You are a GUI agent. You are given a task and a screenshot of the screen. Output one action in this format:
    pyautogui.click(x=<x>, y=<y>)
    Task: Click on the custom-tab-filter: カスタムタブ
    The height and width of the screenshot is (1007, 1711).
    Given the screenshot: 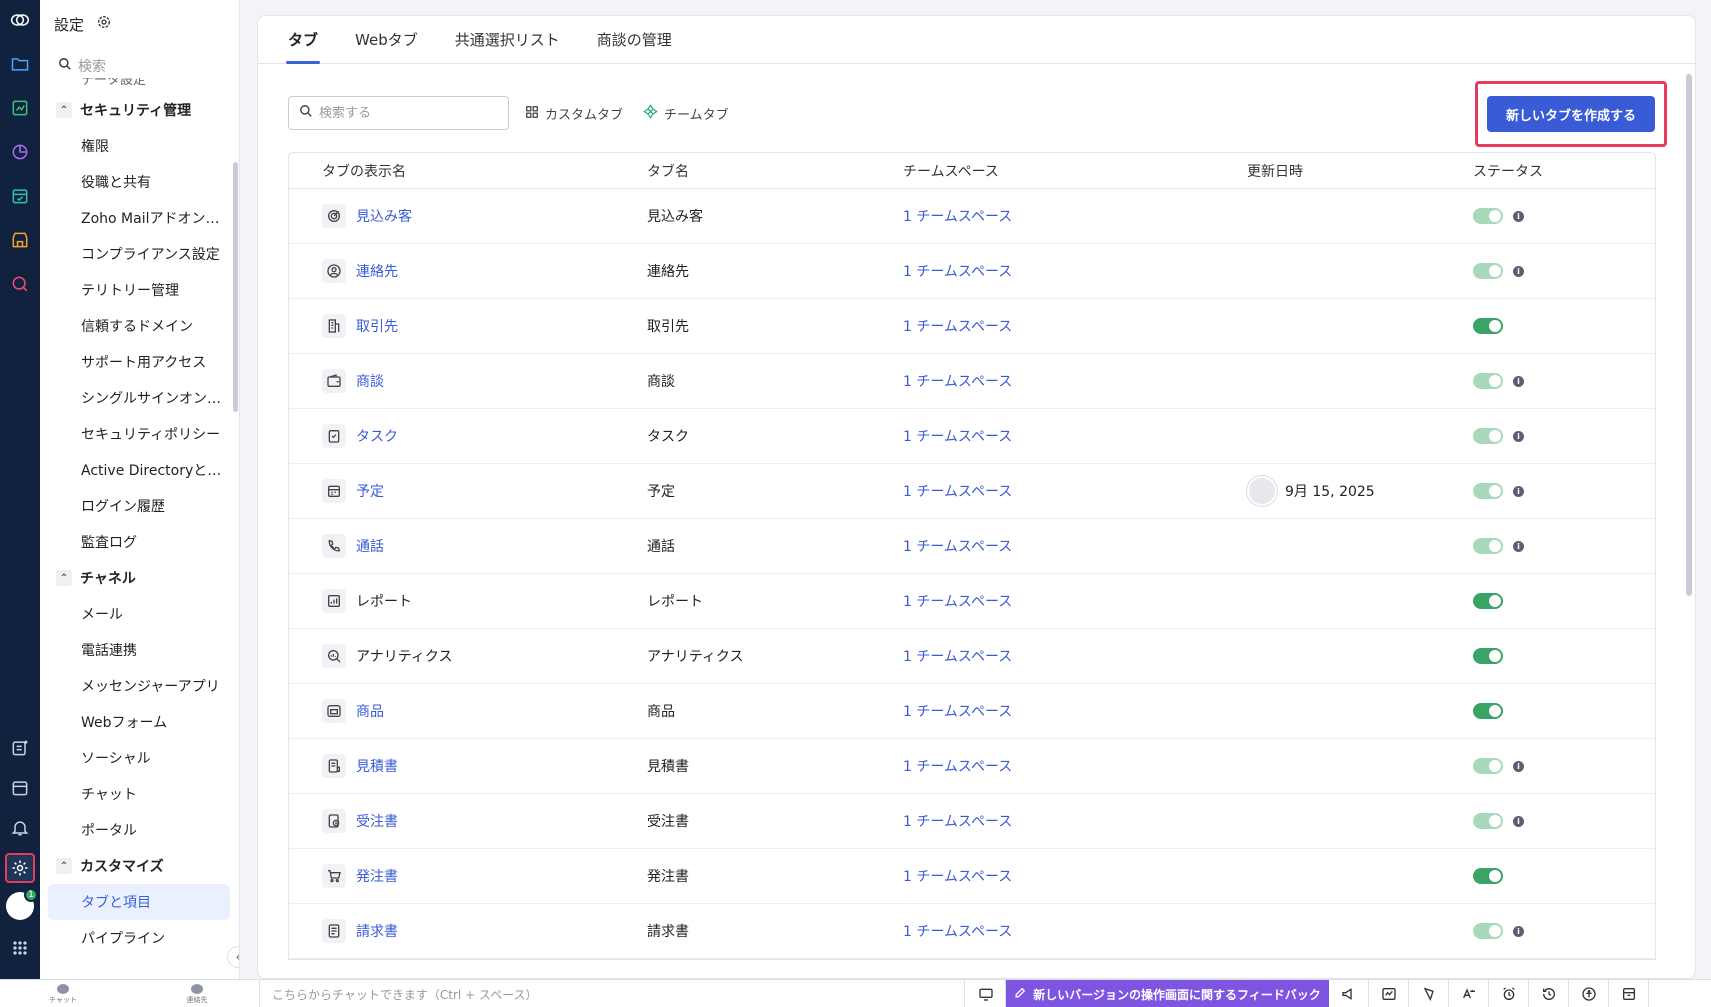 What is the action you would take?
    pyautogui.click(x=574, y=113)
    